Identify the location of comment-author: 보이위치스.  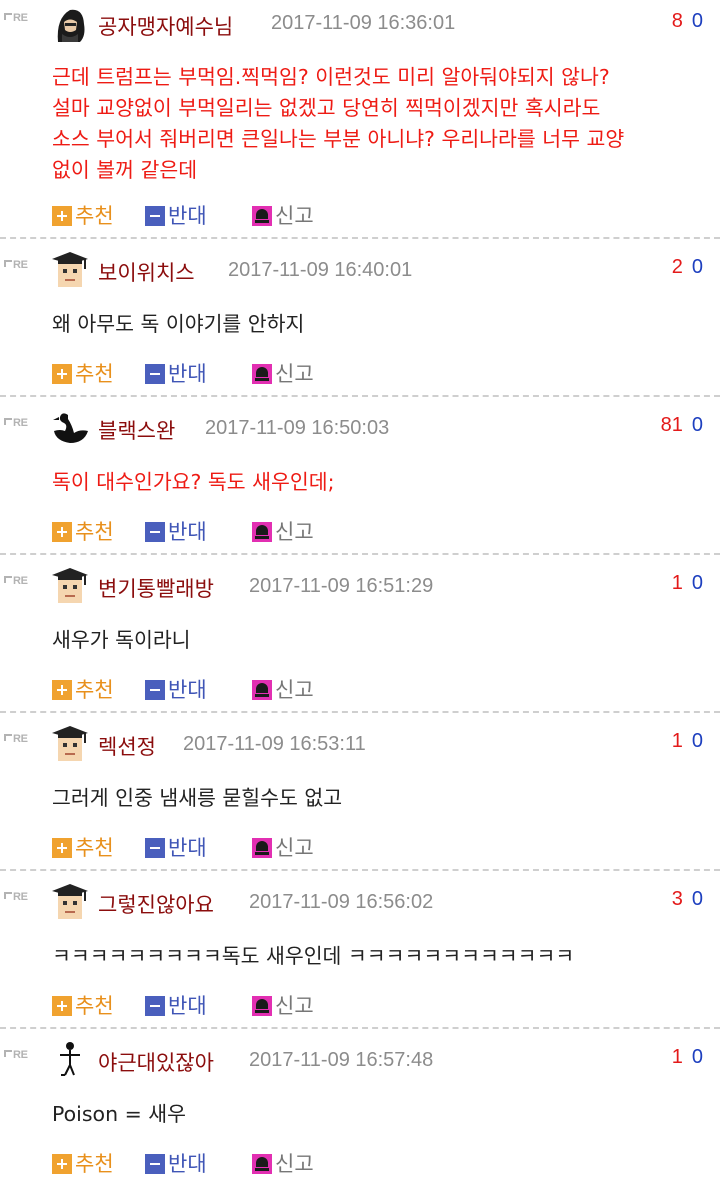
(146, 272).